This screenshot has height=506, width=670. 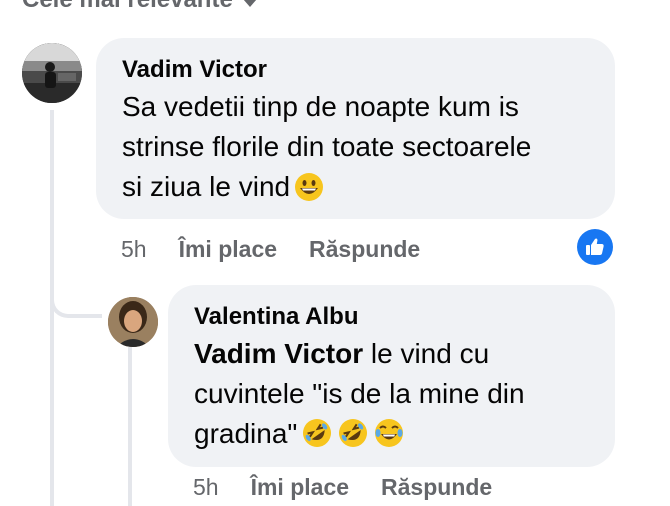 I want to click on reply-connector-line, so click(x=76, y=294).